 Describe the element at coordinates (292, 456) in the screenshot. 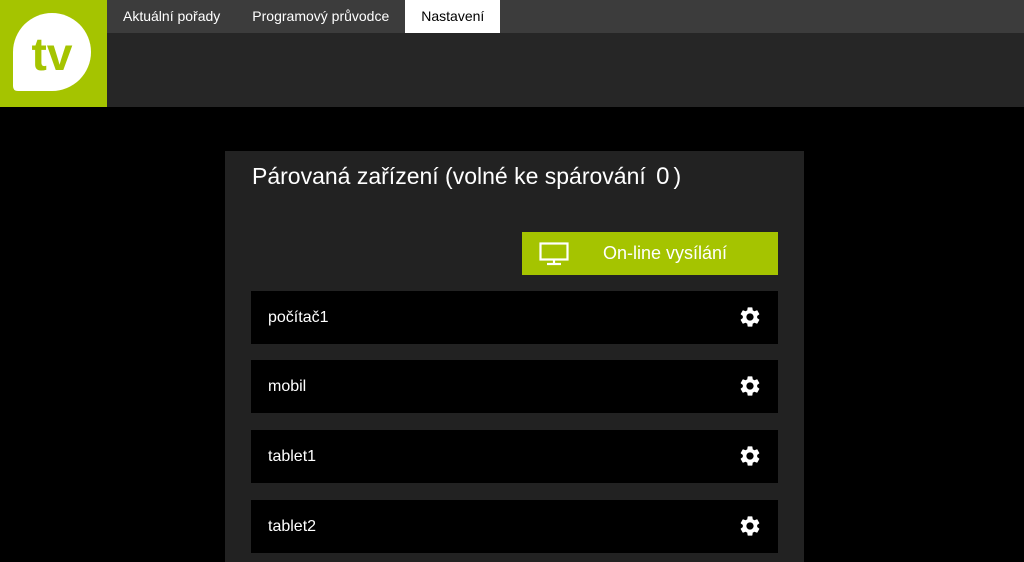

I see `device-name: tablet1` at that location.